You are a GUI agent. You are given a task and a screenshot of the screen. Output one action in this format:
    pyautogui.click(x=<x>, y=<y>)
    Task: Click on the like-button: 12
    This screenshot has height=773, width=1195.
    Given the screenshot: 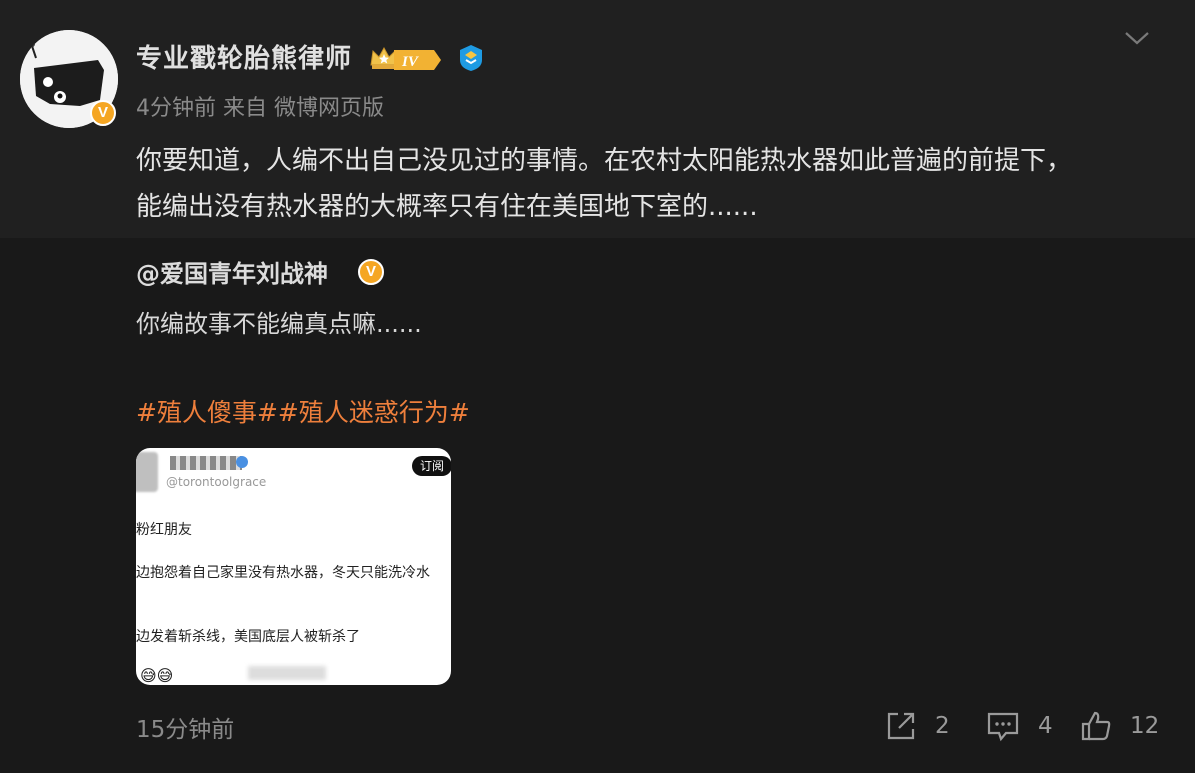 What is the action you would take?
    pyautogui.click(x=1119, y=726)
    